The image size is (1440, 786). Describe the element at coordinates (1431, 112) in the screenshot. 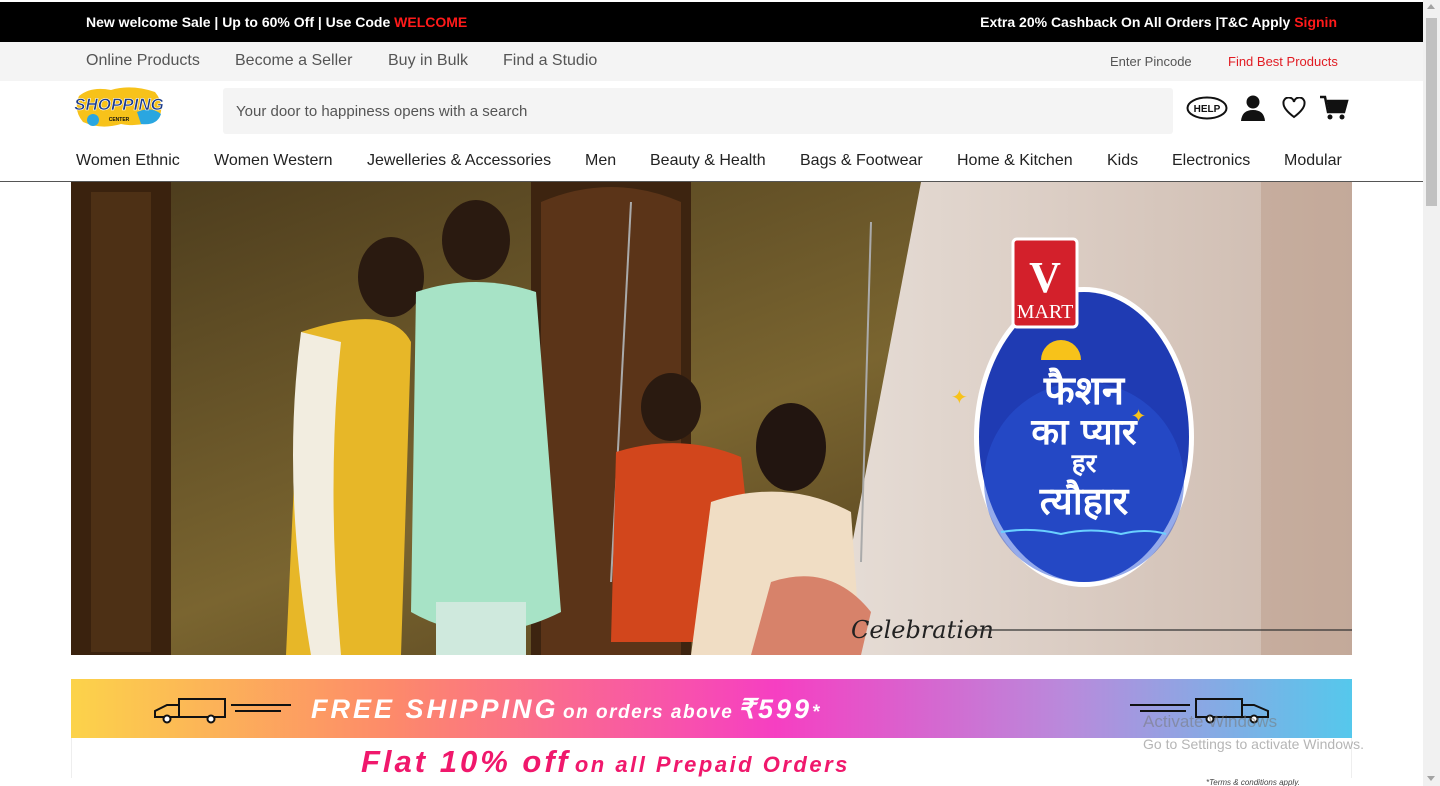

I see `scrollbar-thumb` at that location.